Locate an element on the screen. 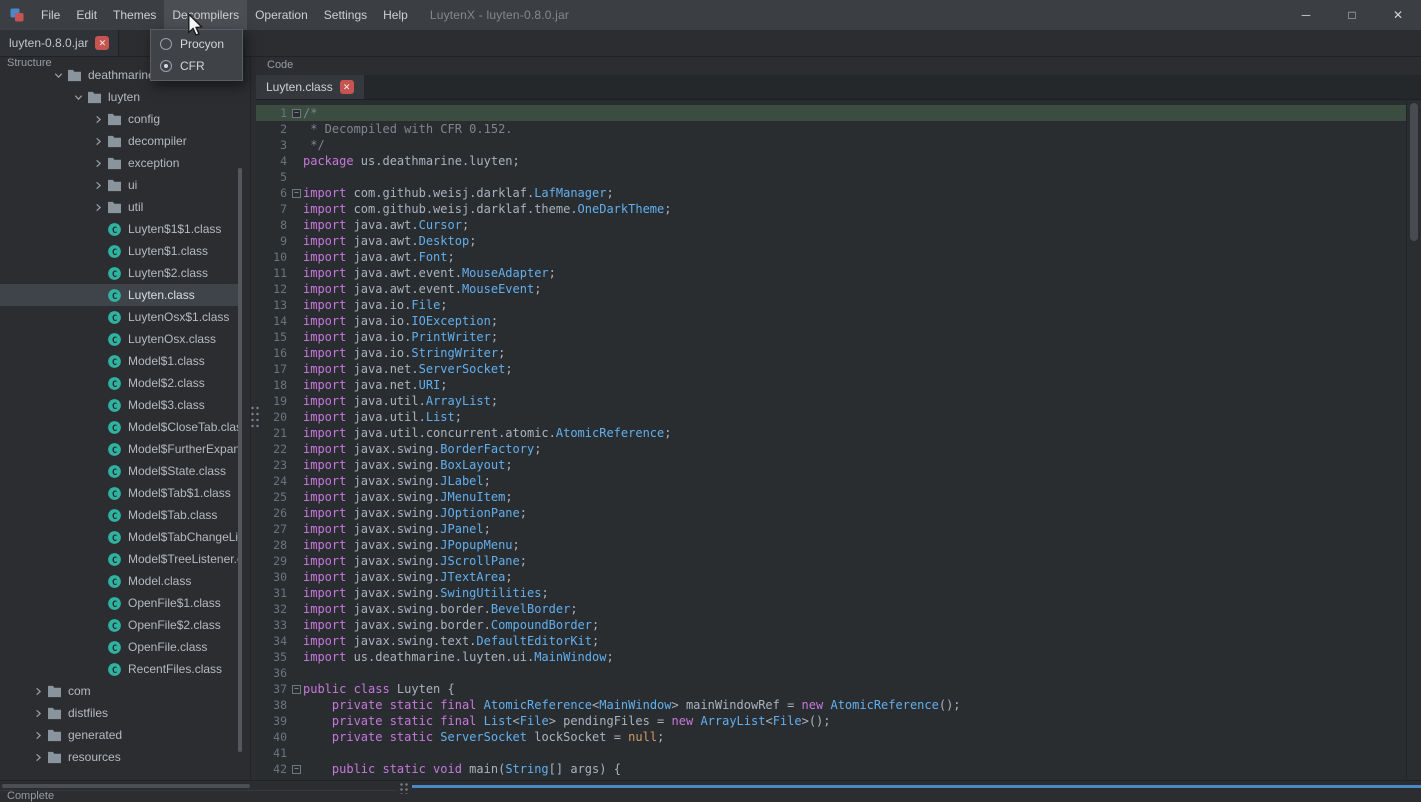 This screenshot has height=802, width=1421. code-text: import java.awt.event.MouseAdapter; is located at coordinates (429, 273).